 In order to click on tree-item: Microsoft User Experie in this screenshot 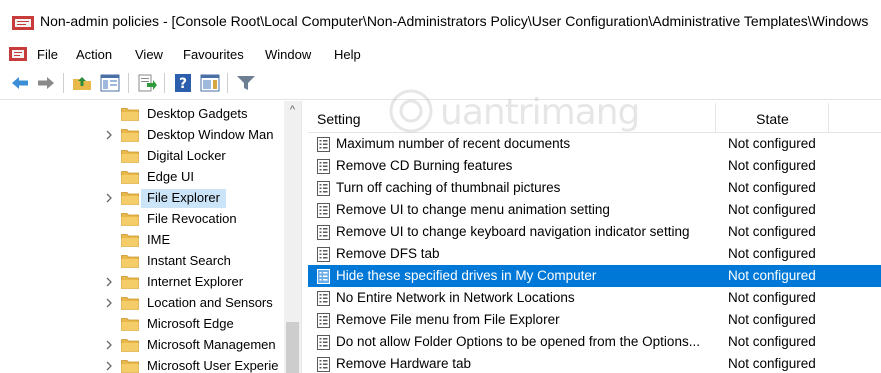, I will do `click(142, 364)`.